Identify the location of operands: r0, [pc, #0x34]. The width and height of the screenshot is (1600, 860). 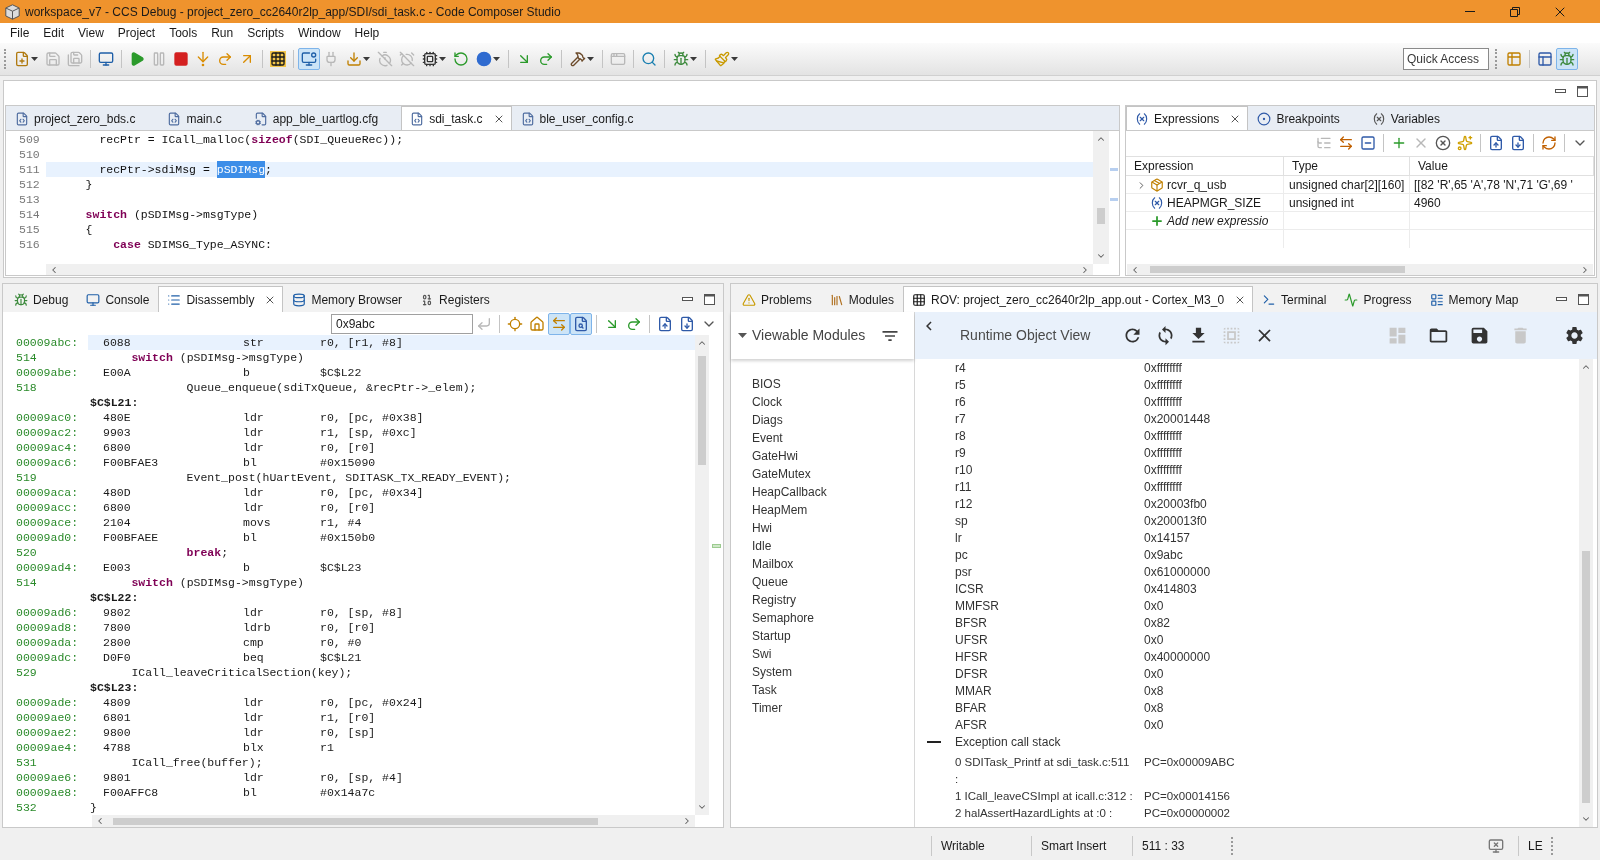
(372, 492).